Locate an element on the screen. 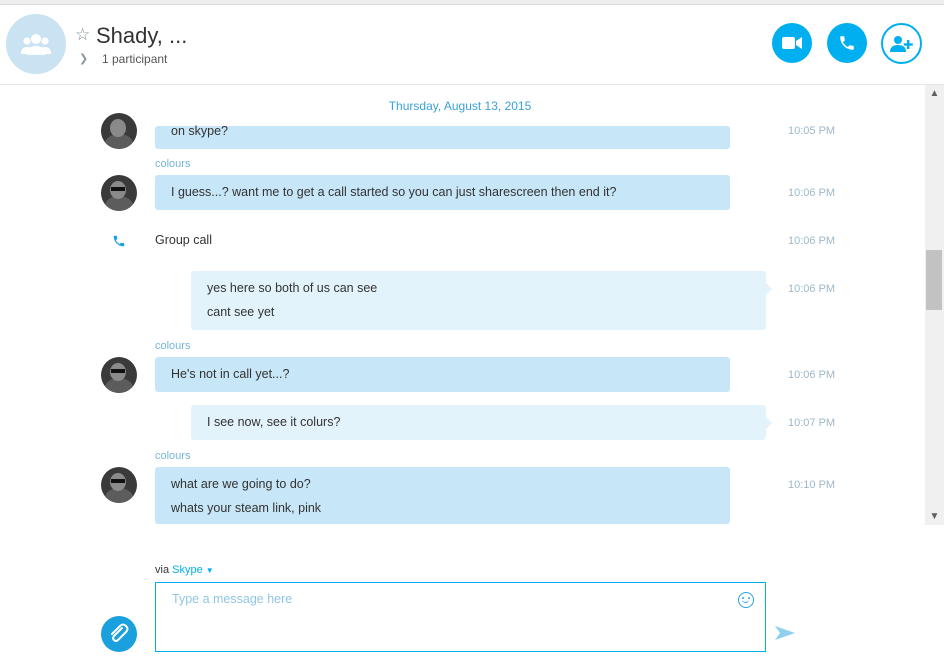 Image resolution: width=944 pixels, height=657 pixels. message-bubble: He's not in call yet...? is located at coordinates (442, 374).